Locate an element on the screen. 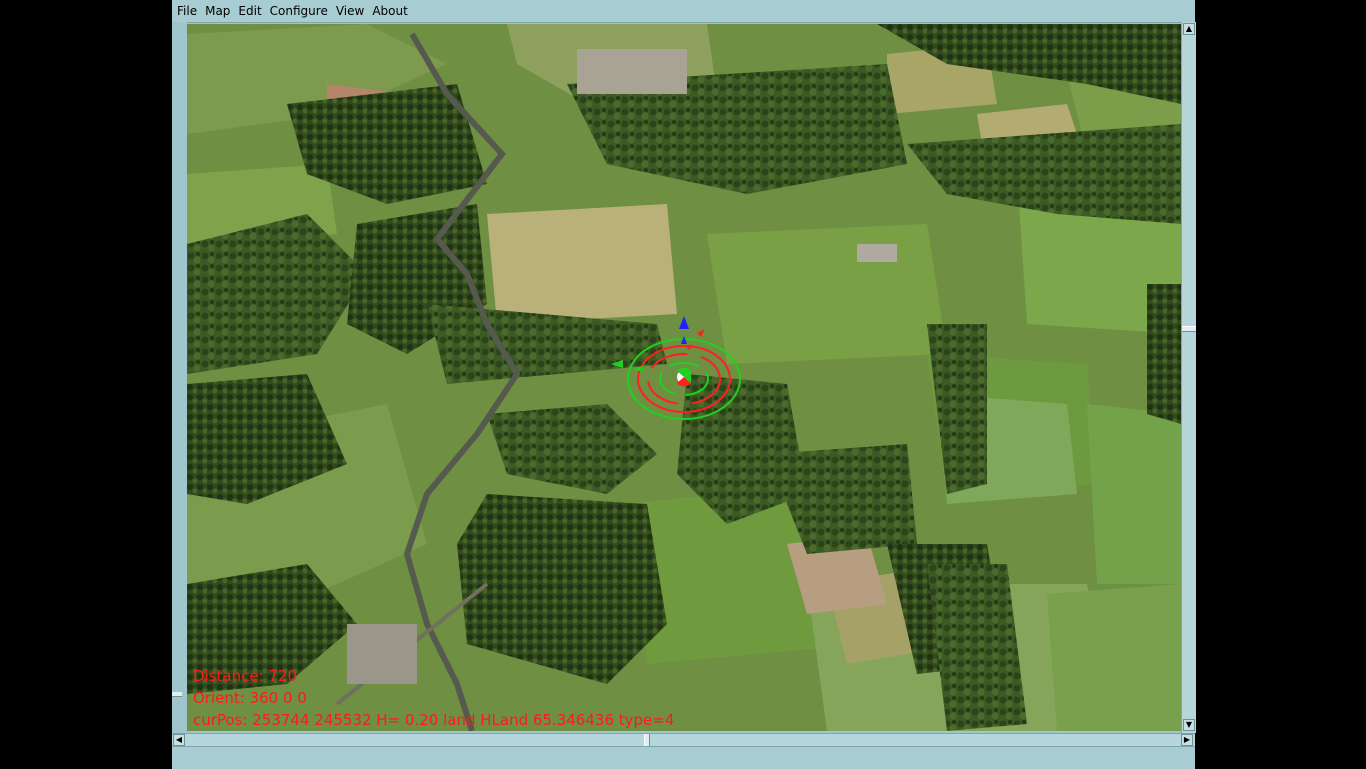  status-bar is located at coordinates (683, 757).